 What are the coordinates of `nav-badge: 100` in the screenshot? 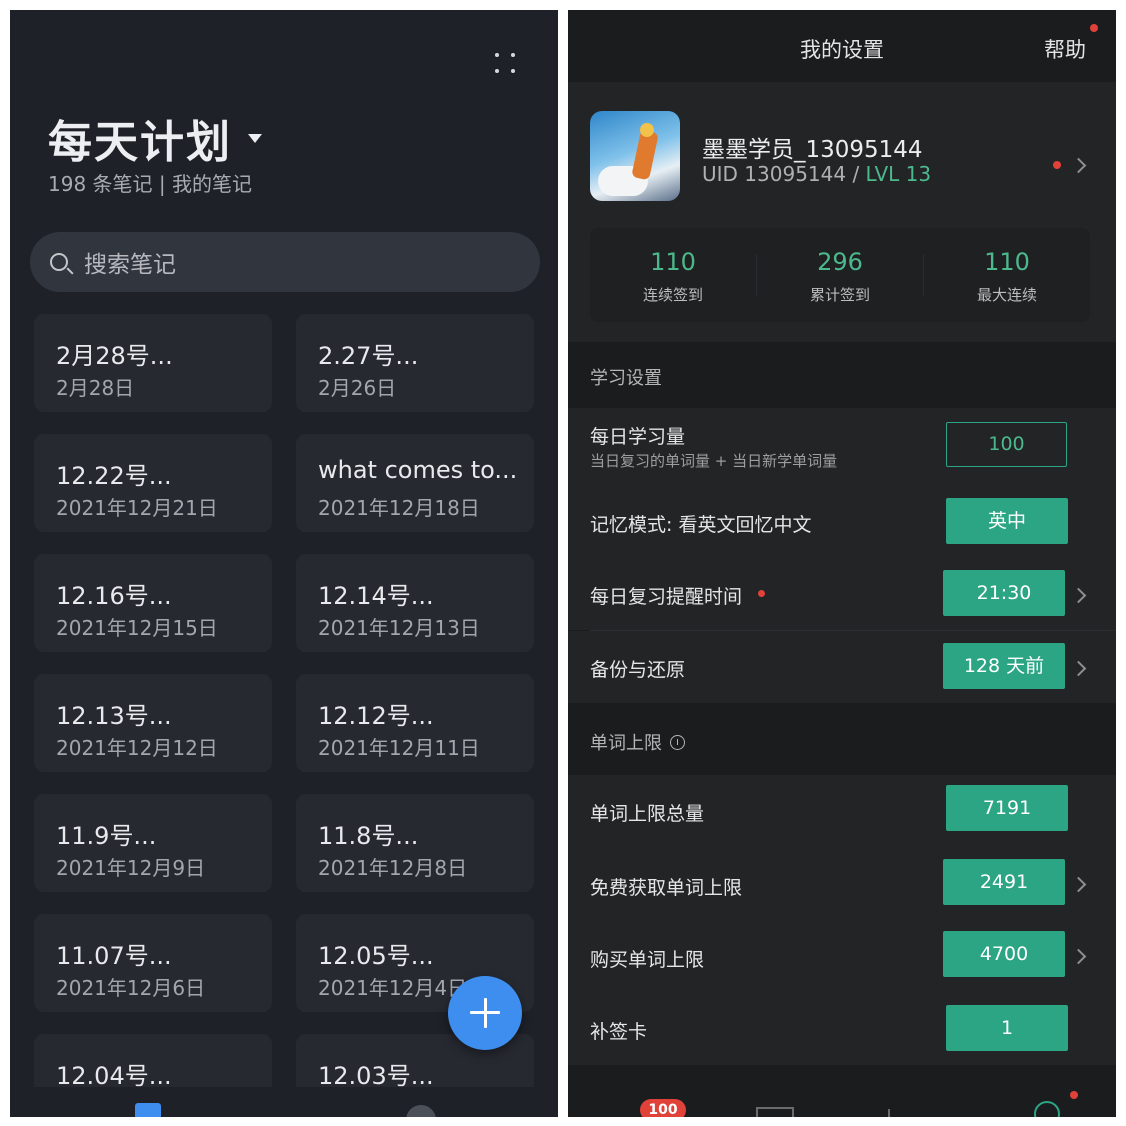 It's located at (663, 1108).